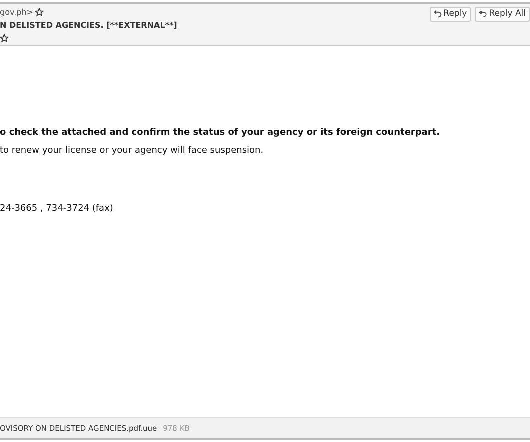  Describe the element at coordinates (451, 14) in the screenshot. I see `reply-button: Reply` at that location.